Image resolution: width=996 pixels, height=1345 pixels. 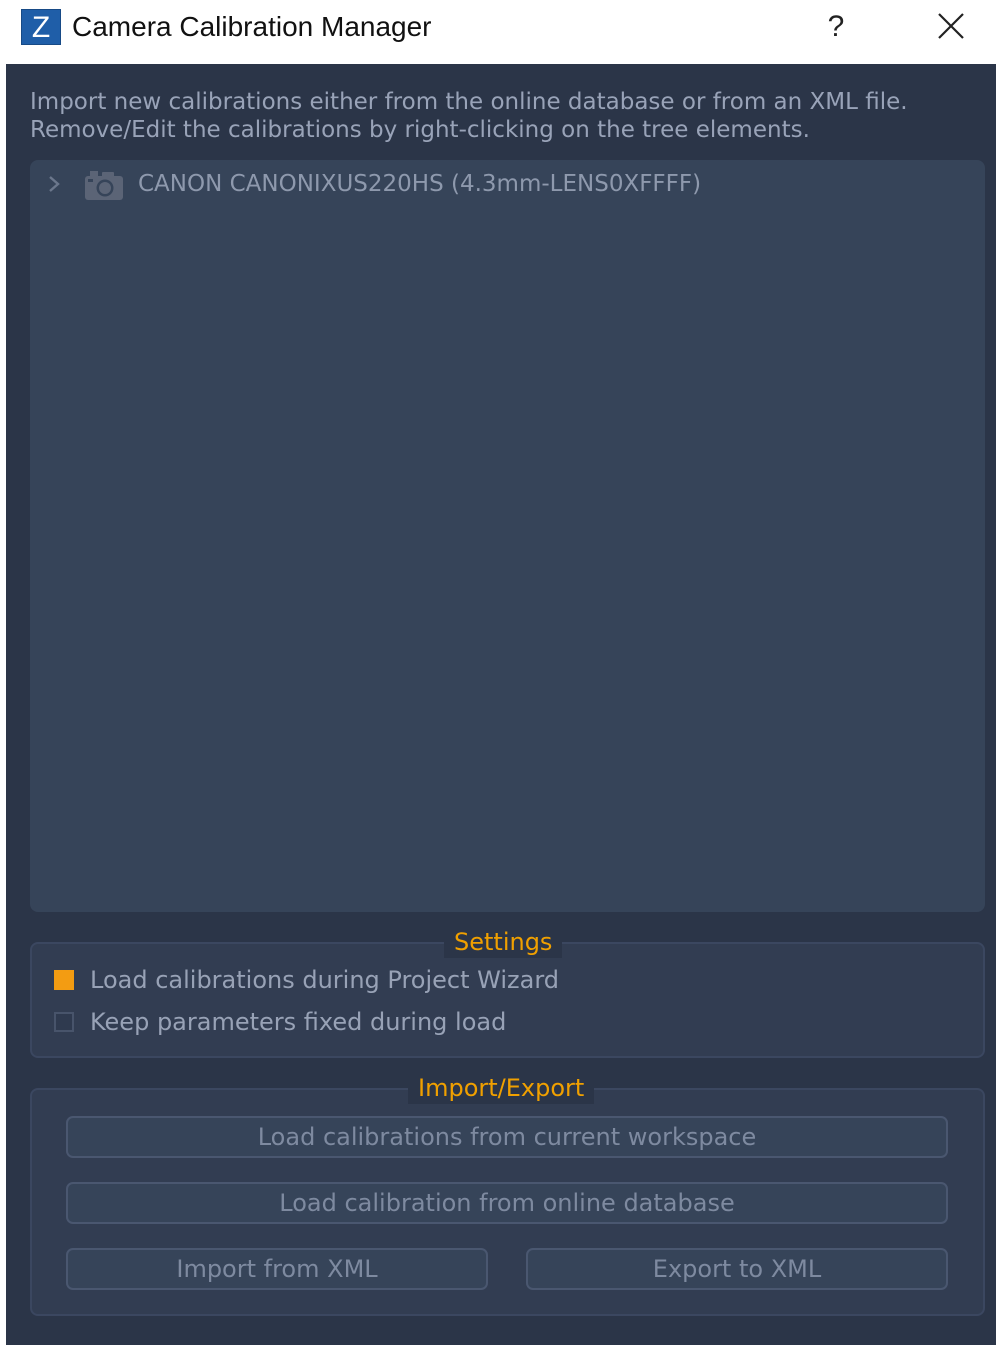 What do you see at coordinates (498, 32) in the screenshot?
I see `title-bar: Z Camera Calibration Manager ?` at bounding box center [498, 32].